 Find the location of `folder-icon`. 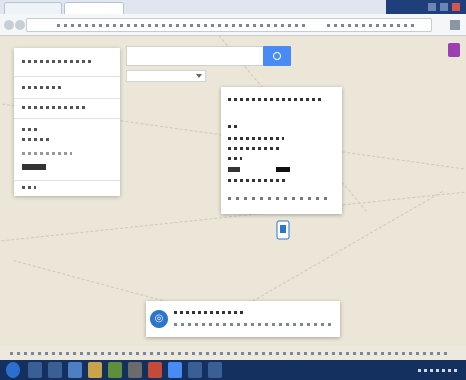

folder-icon is located at coordinates (95, 370).